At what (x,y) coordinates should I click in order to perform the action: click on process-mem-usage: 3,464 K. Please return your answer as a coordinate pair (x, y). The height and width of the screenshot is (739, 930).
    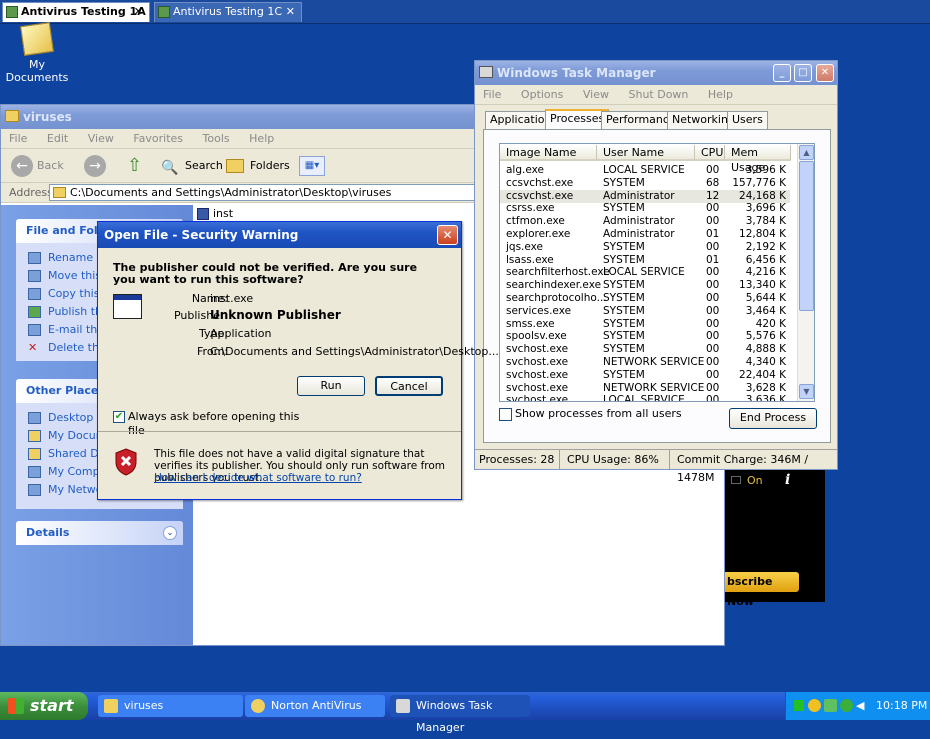
    Looking at the image, I should click on (765, 310).